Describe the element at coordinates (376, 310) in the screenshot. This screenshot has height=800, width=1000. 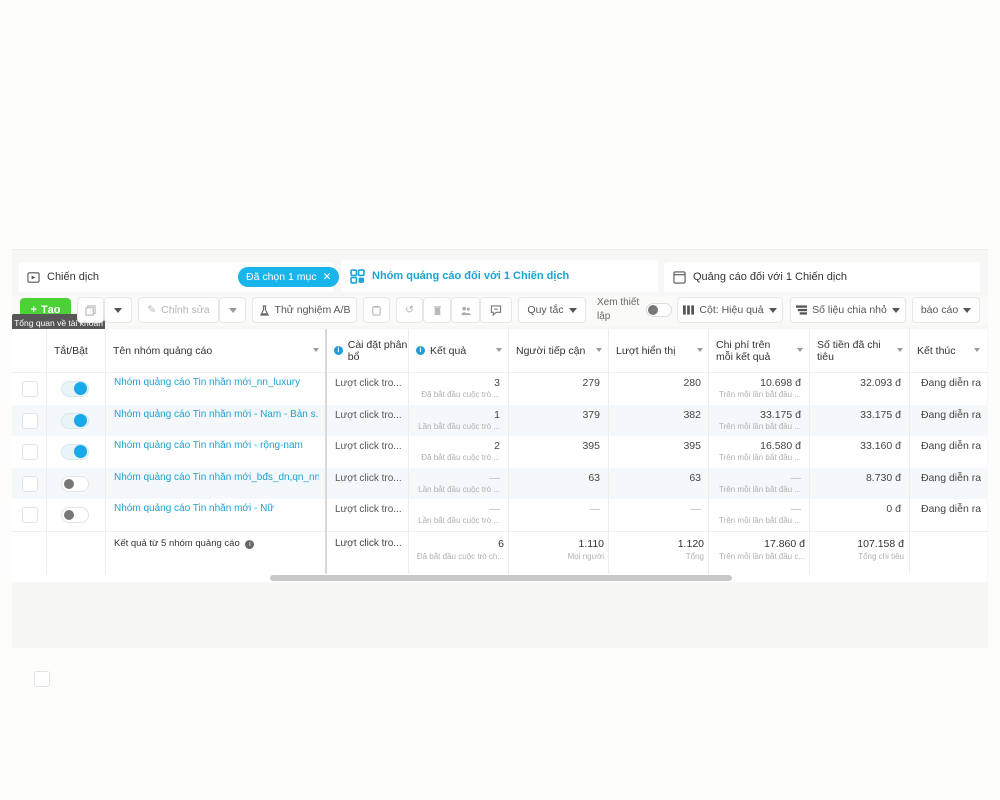
I see `clipboard-button` at that location.